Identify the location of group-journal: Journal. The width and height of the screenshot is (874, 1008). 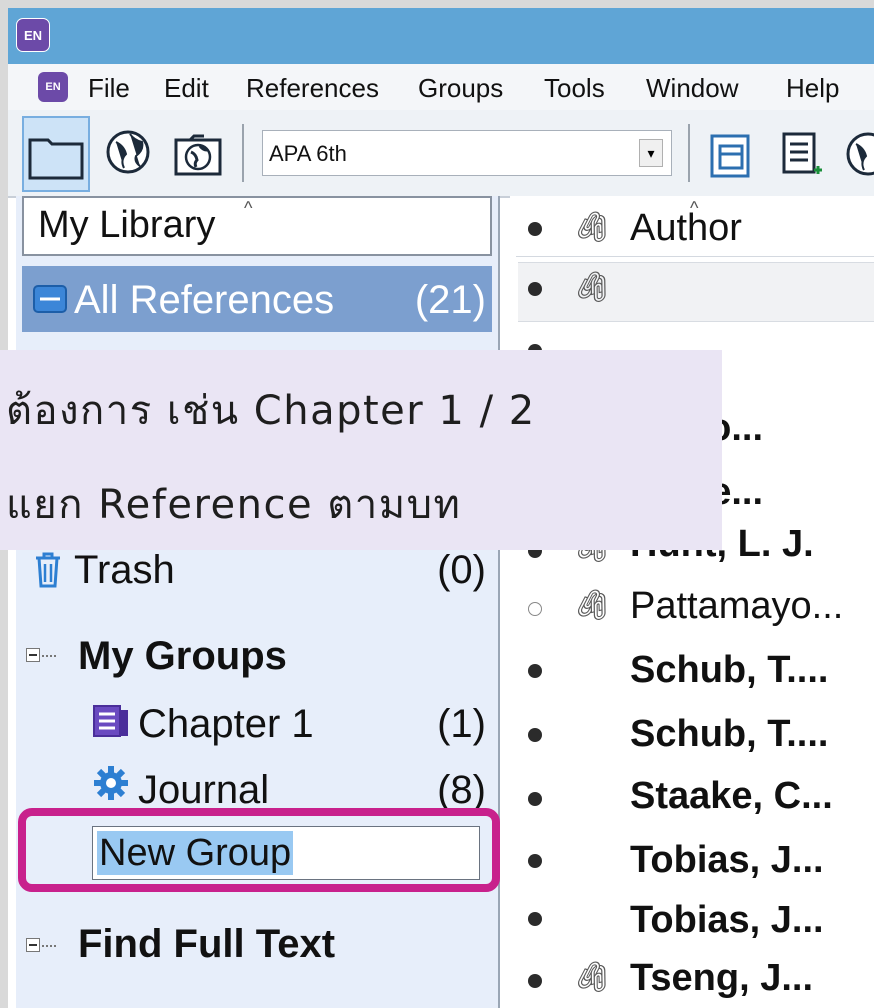
(203, 790).